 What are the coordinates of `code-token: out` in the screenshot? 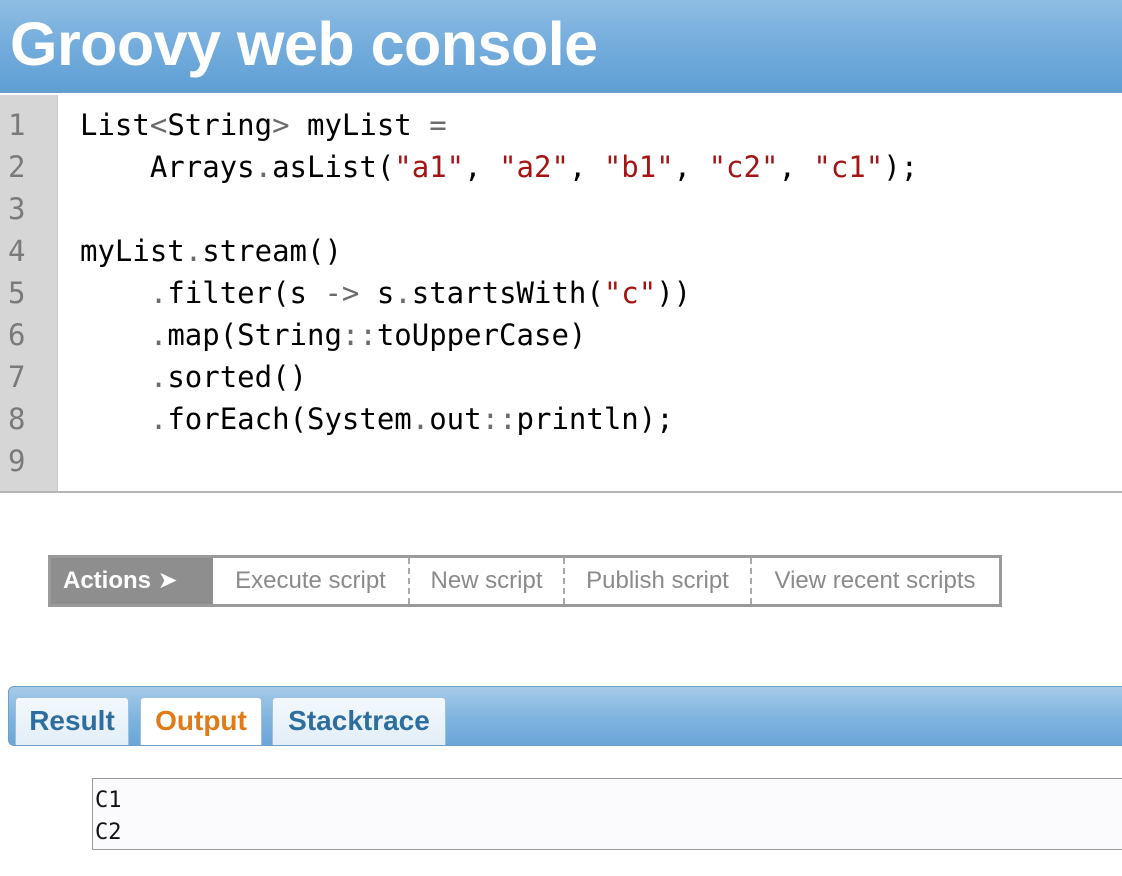 It's located at (455, 419).